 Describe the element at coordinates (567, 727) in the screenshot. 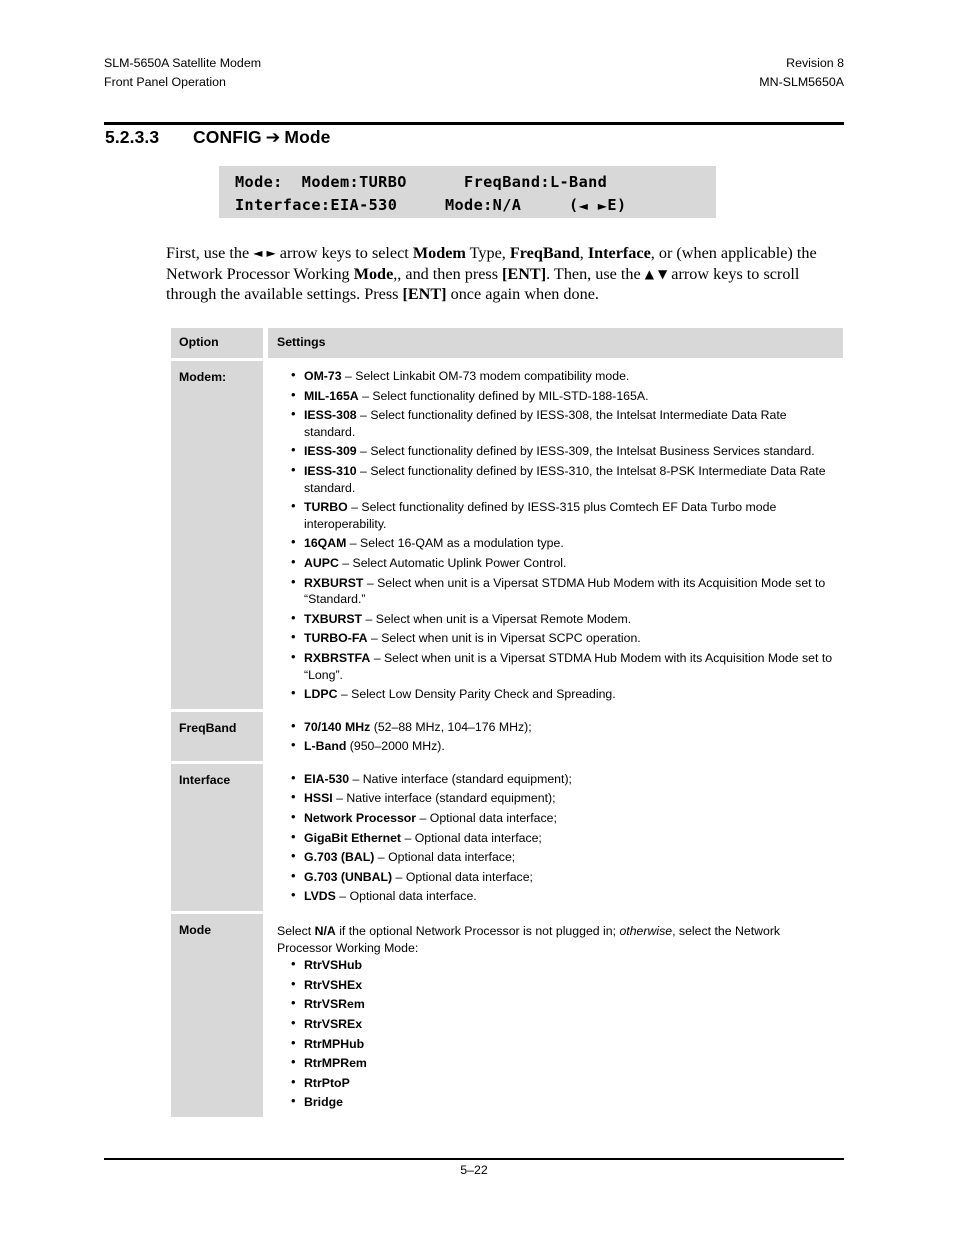

I see `list-item: 70/140 MHz (52–88 MHz, 104–176 MHz);` at that location.